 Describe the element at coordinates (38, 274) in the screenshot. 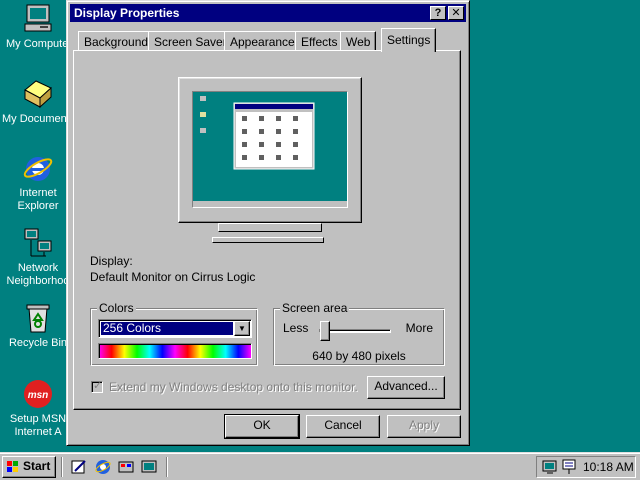

I see `desktop-icon-label: Network Neighborhoo` at that location.